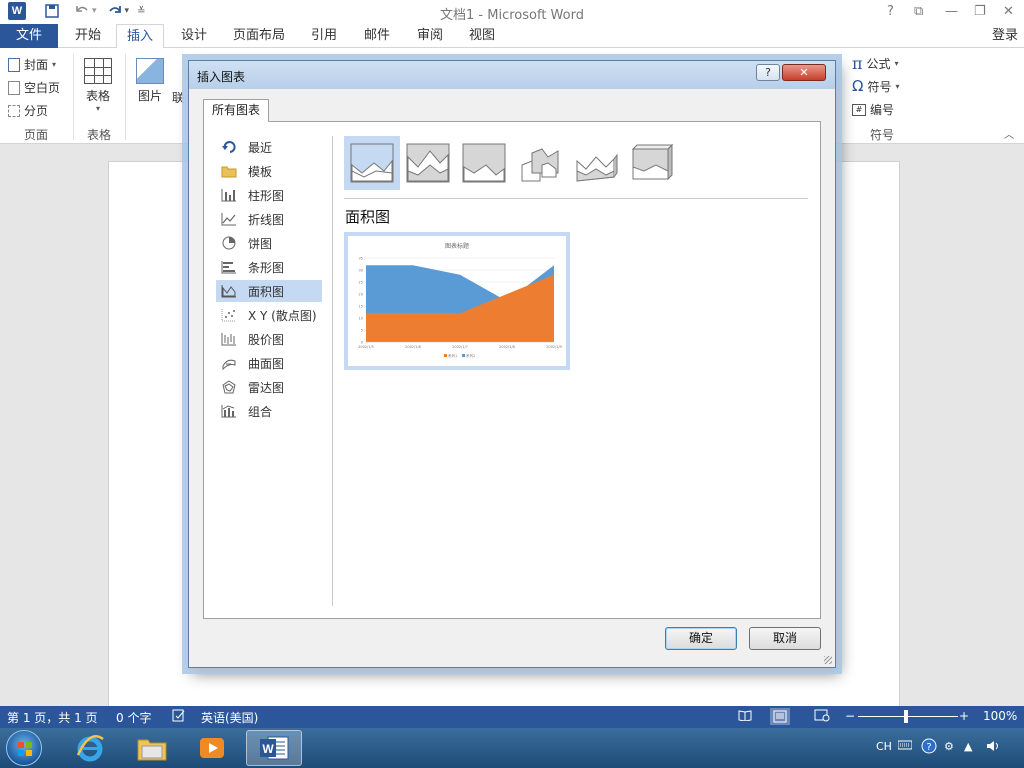 This screenshot has width=1024, height=768. I want to click on page-count: 第 1 页，共 1 页, so click(52, 717).